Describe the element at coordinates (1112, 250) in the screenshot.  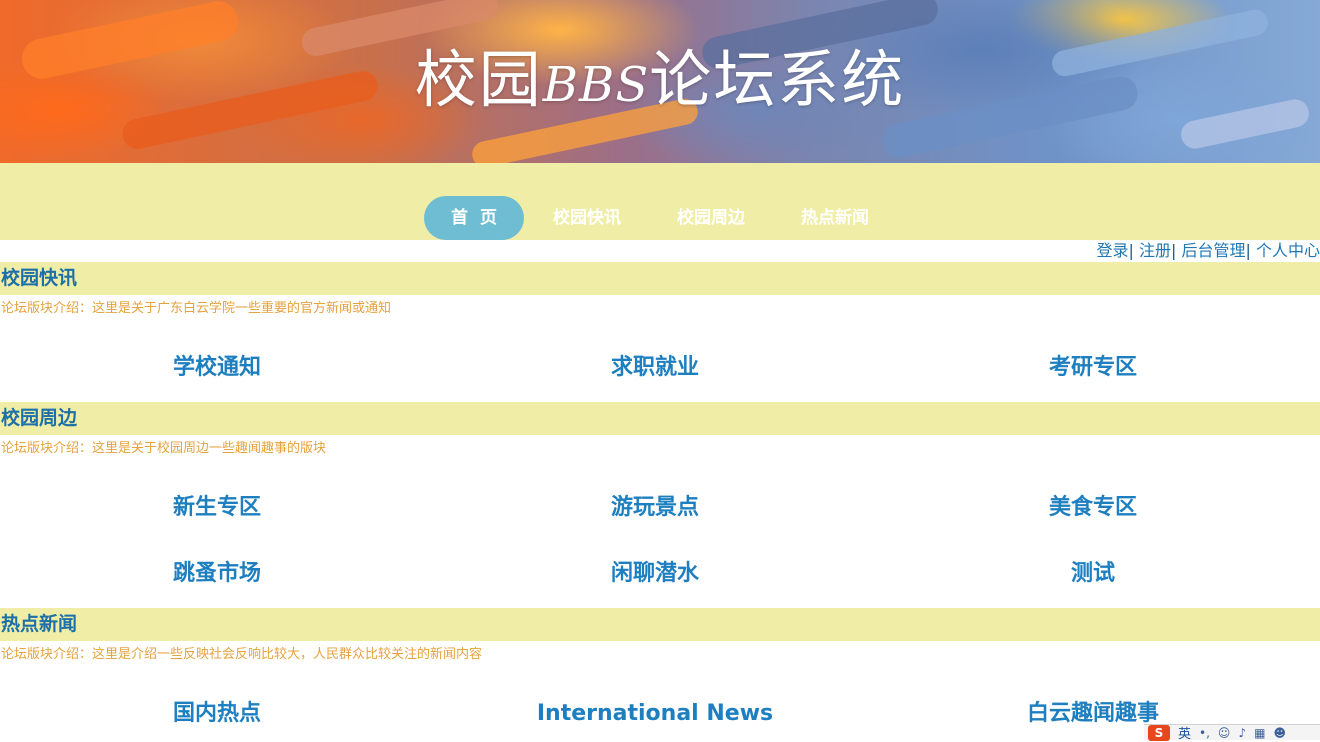
I see `login-link: 登录` at that location.